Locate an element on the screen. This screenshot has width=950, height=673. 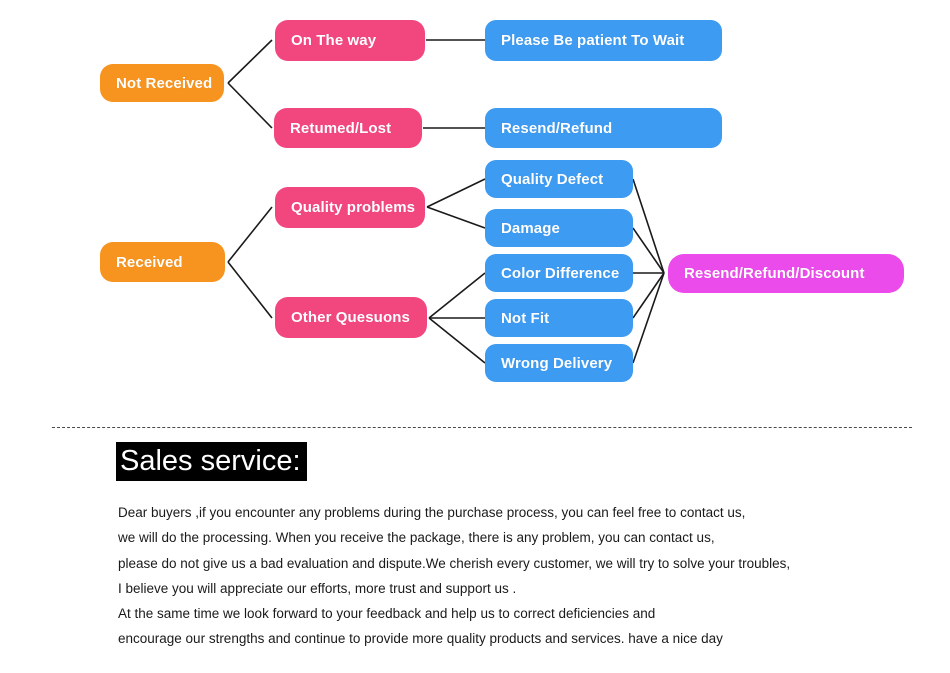
connector-wrong-delivery-to-resend-refund-discount is located at coordinates (648, 318).